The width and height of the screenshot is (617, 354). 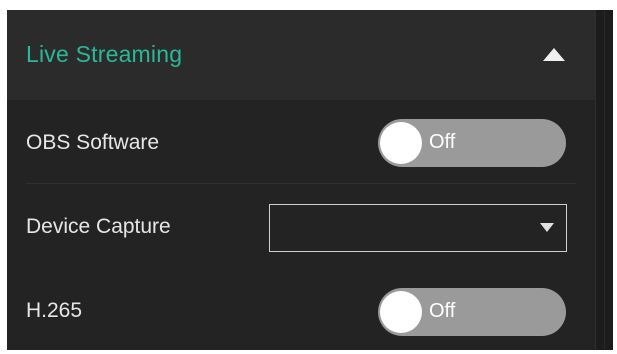 What do you see at coordinates (554, 54) in the screenshot?
I see `triangle-up-icon` at bounding box center [554, 54].